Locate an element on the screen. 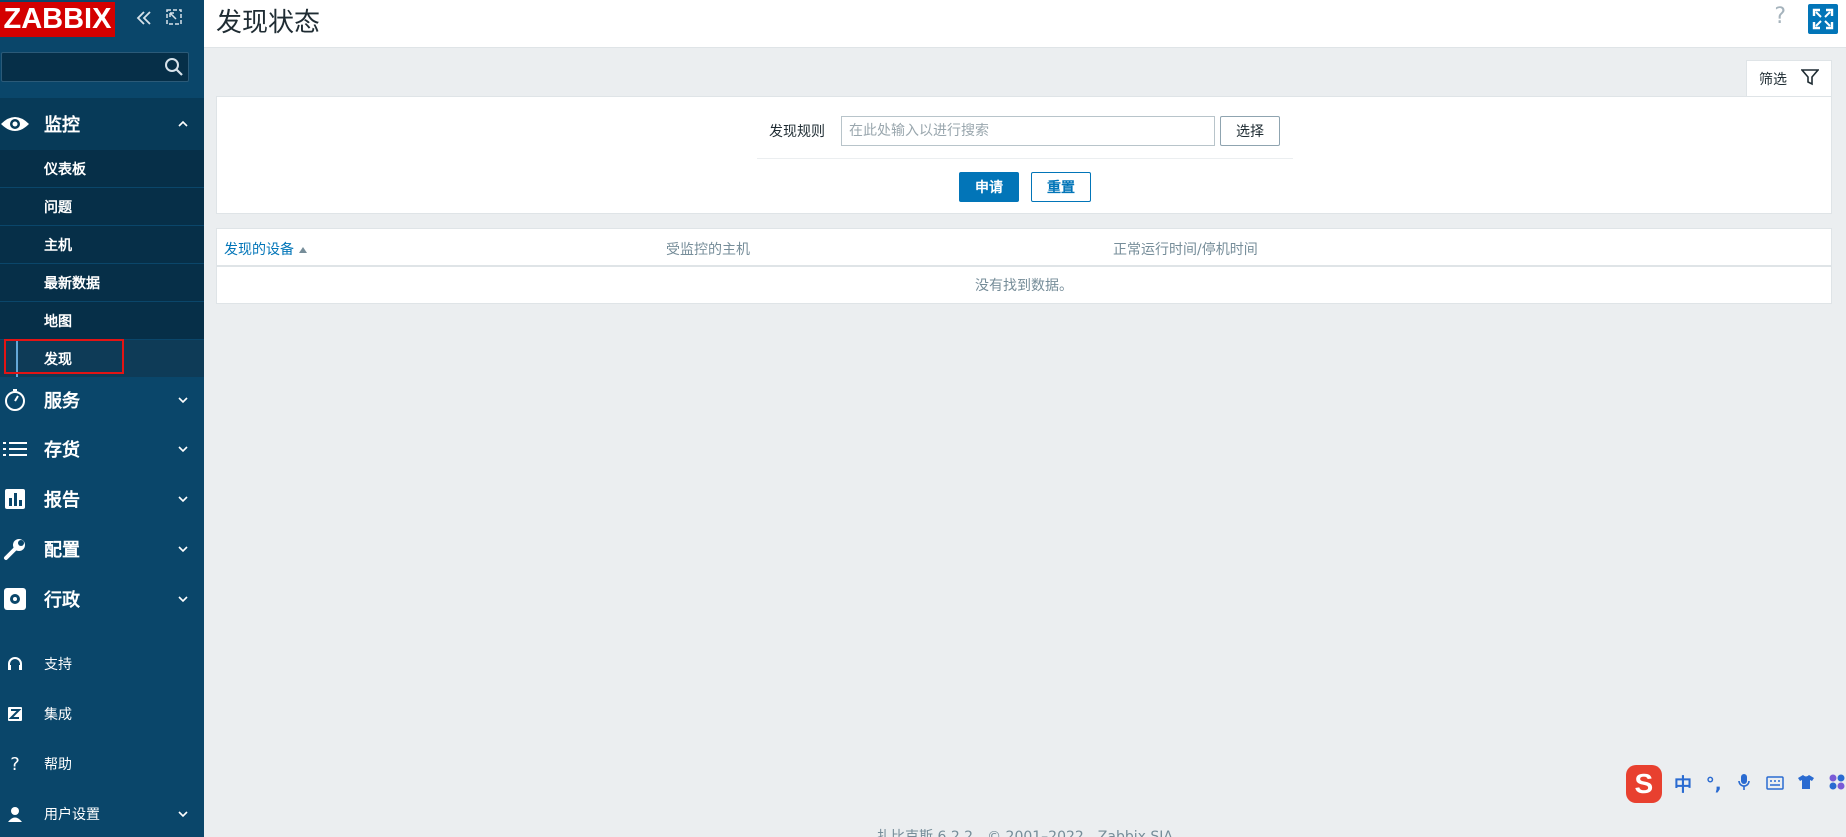  menu-configuration: 配置 is located at coordinates (102, 549).